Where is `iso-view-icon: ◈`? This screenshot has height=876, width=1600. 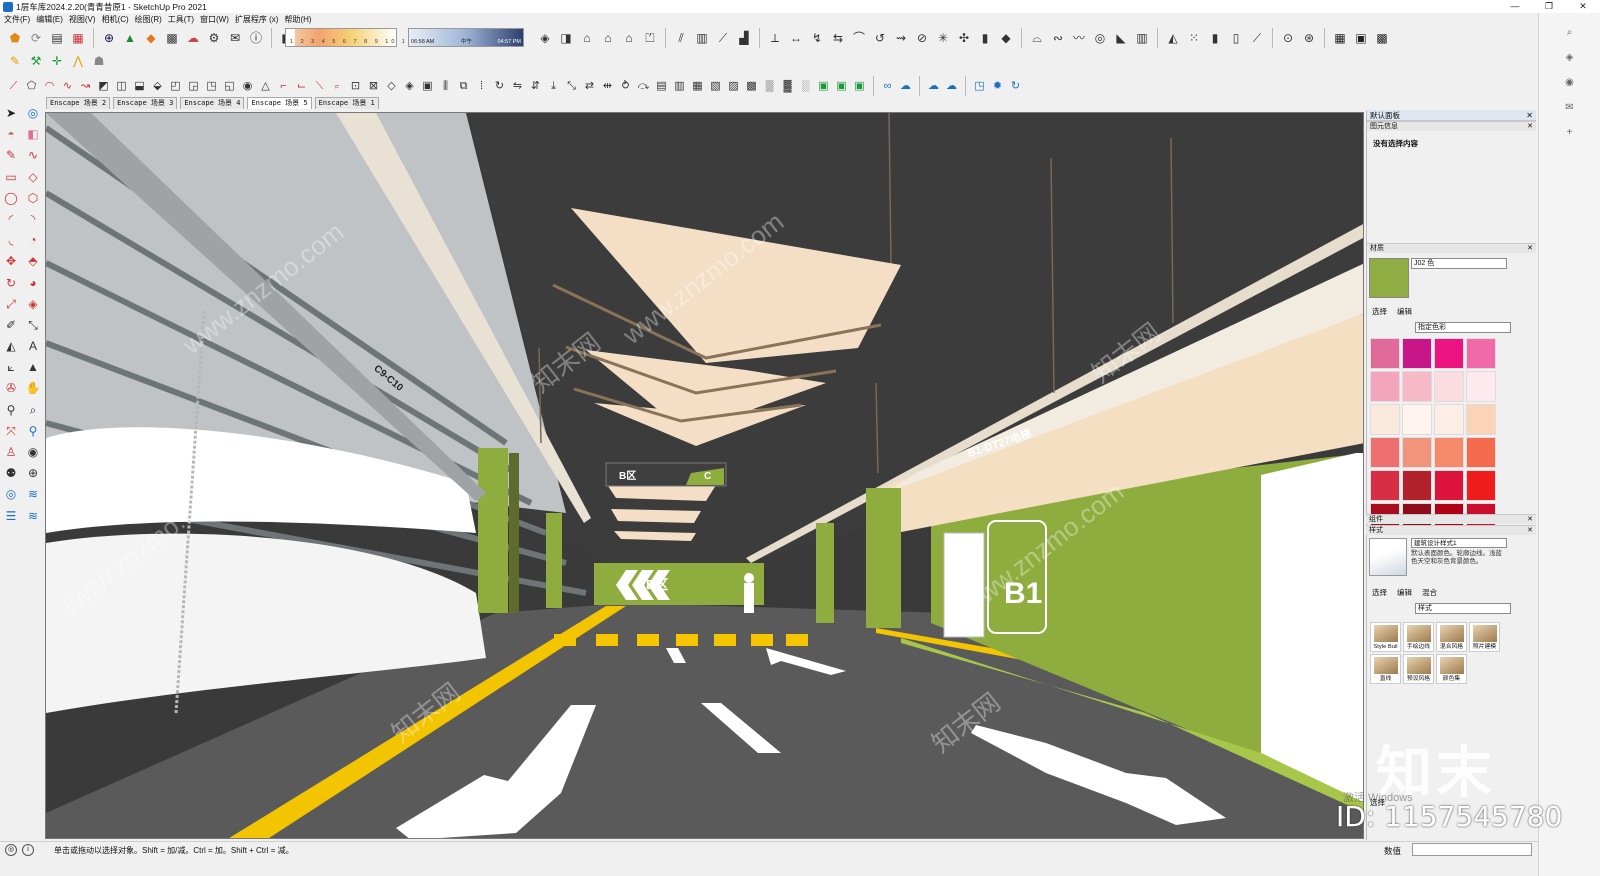 iso-view-icon: ◈ is located at coordinates (545, 38).